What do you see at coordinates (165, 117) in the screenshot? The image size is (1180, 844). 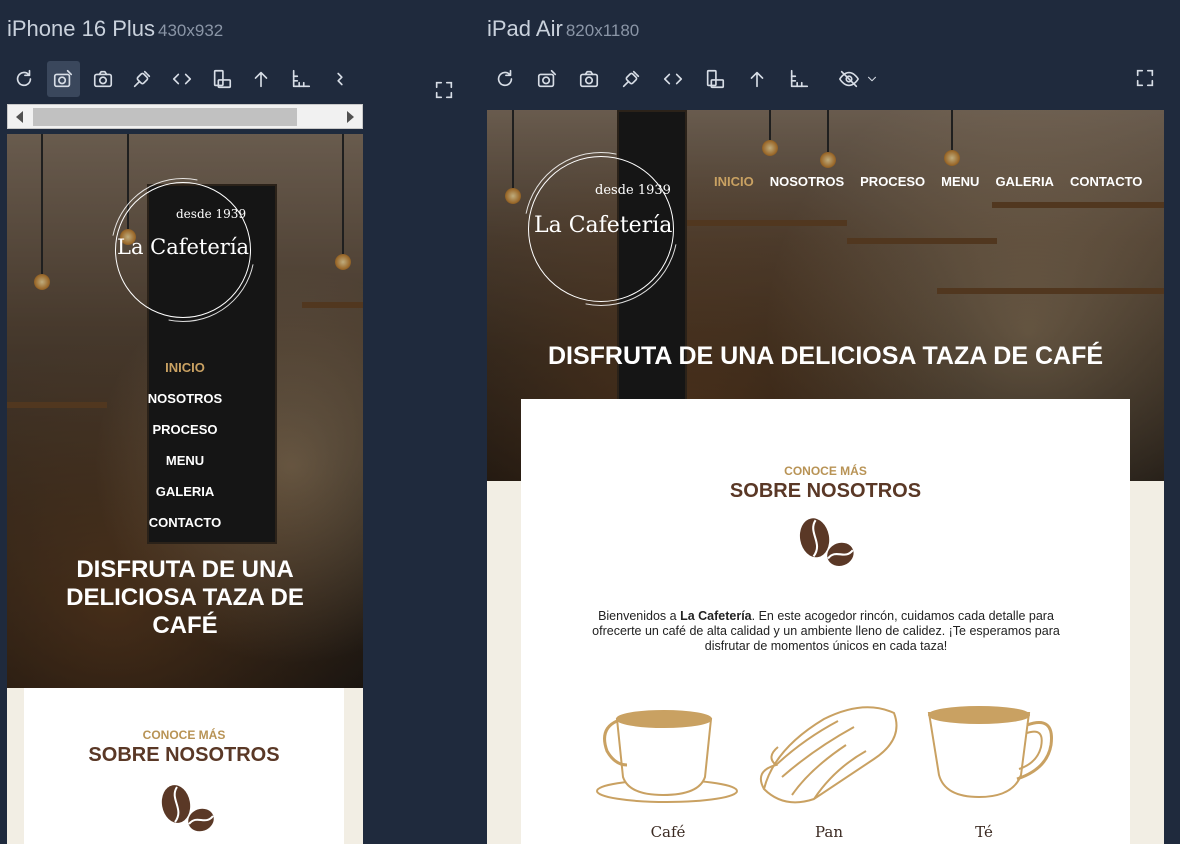 I see `scroll-thumb` at bounding box center [165, 117].